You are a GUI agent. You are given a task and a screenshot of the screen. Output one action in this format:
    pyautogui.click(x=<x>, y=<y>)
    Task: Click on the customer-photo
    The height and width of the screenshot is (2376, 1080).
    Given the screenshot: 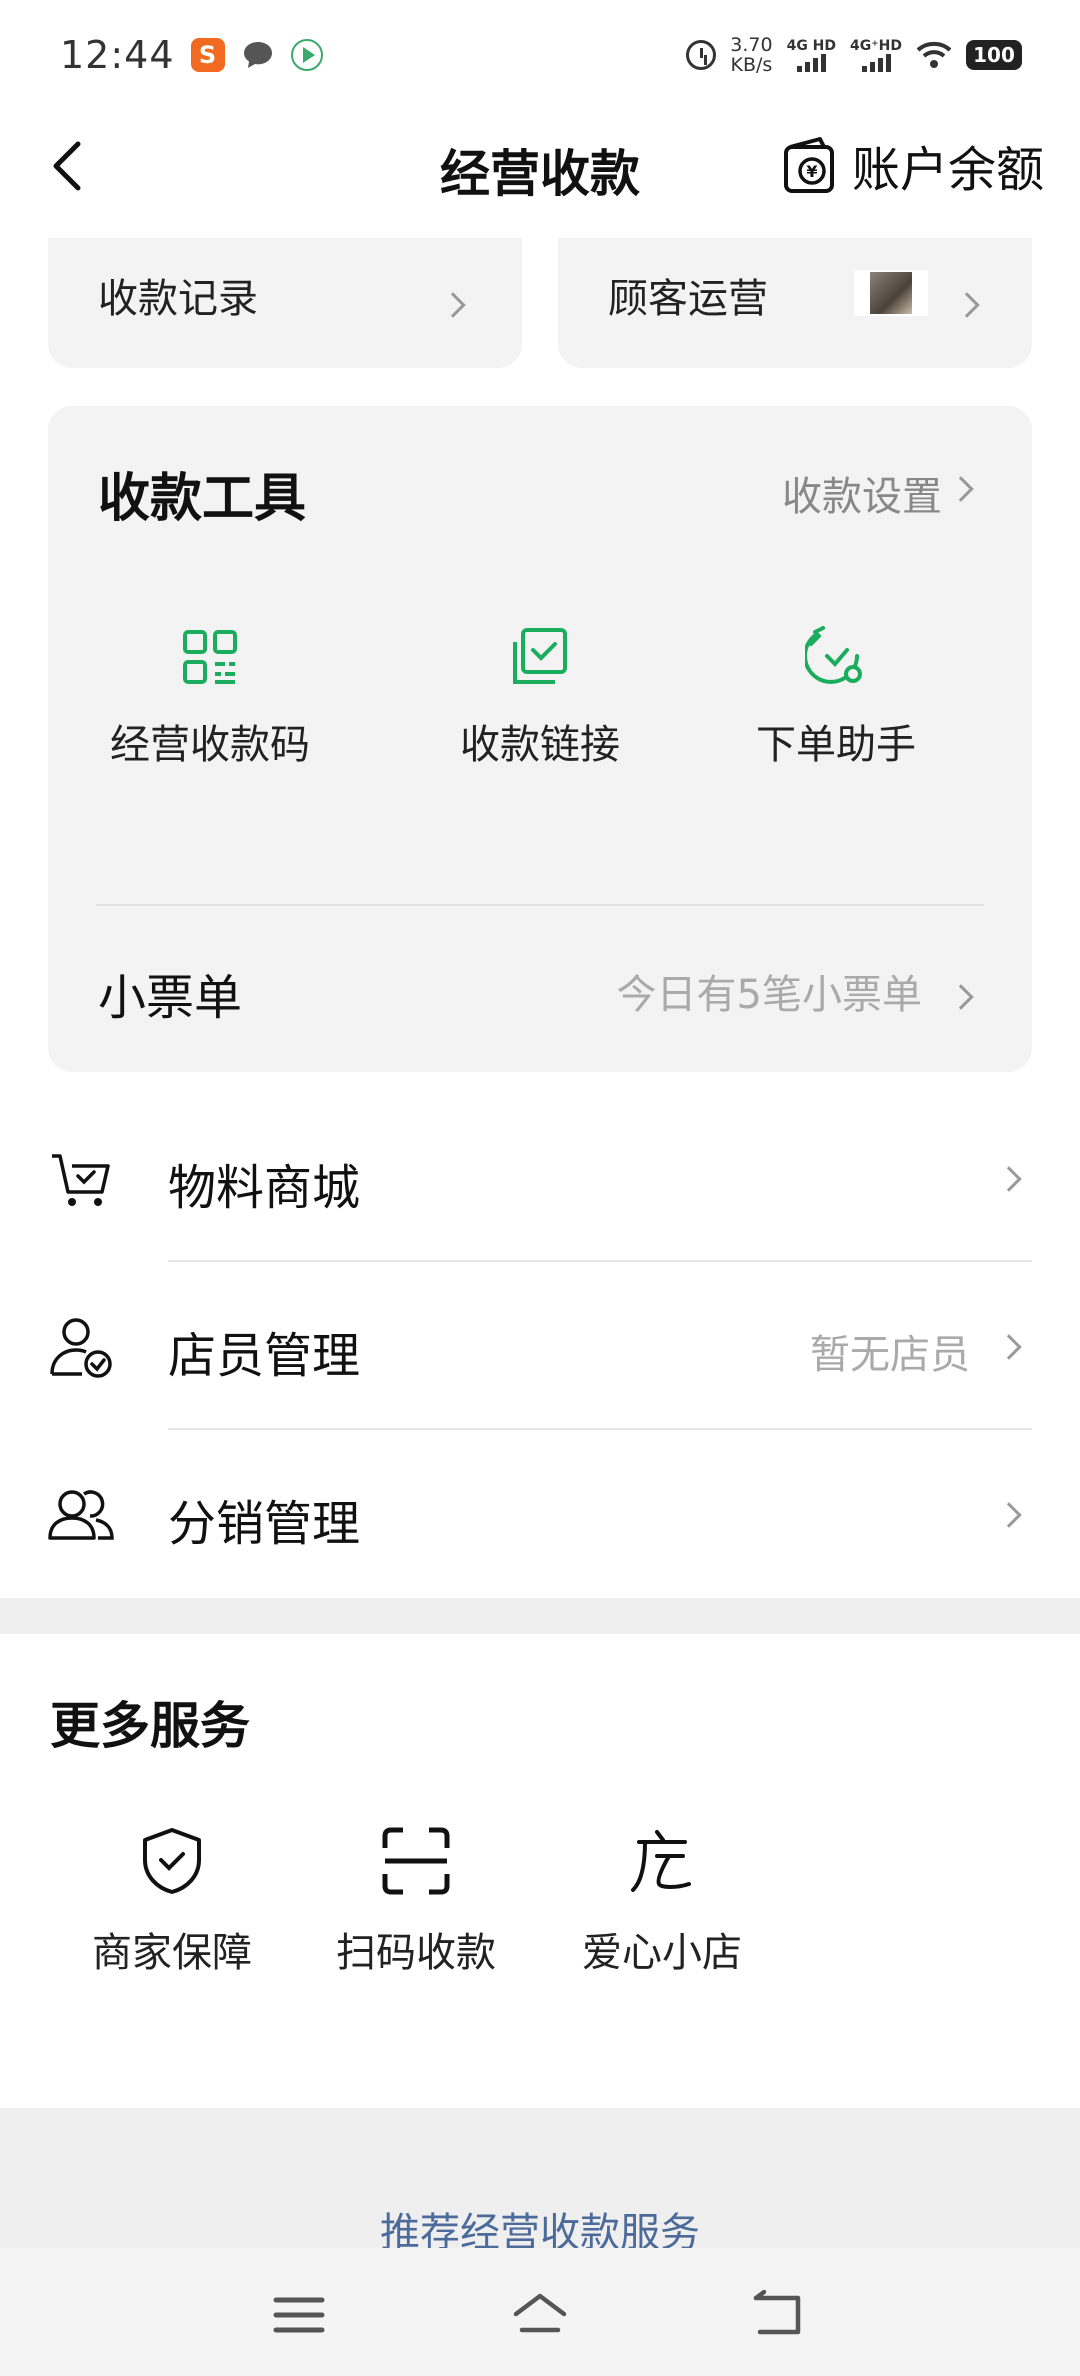 What is the action you would take?
    pyautogui.click(x=891, y=293)
    